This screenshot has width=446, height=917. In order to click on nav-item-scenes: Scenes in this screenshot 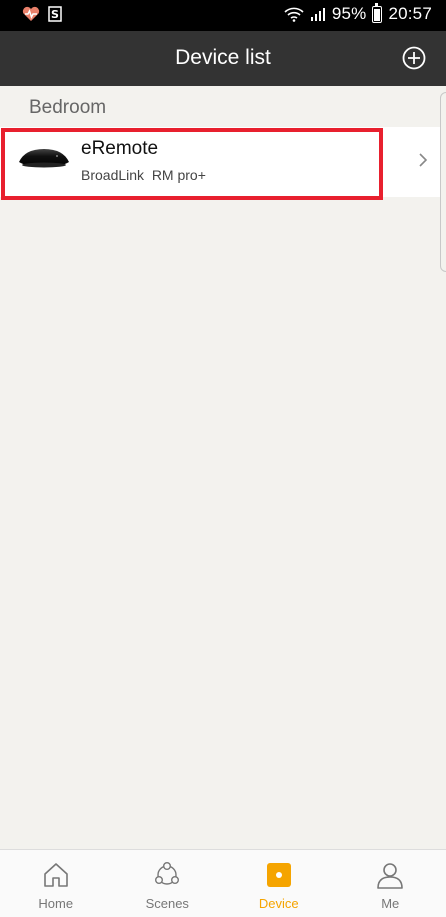, I will do `click(168, 883)`.